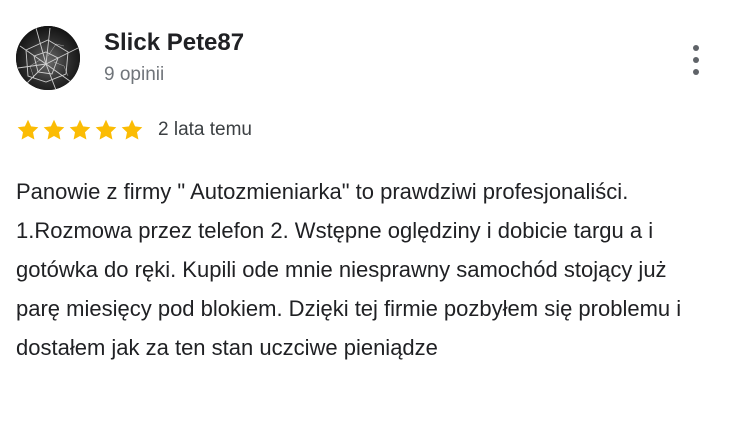 This screenshot has width=740, height=446. What do you see at coordinates (174, 43) in the screenshot?
I see `reviewer-name: Slick Pete87` at bounding box center [174, 43].